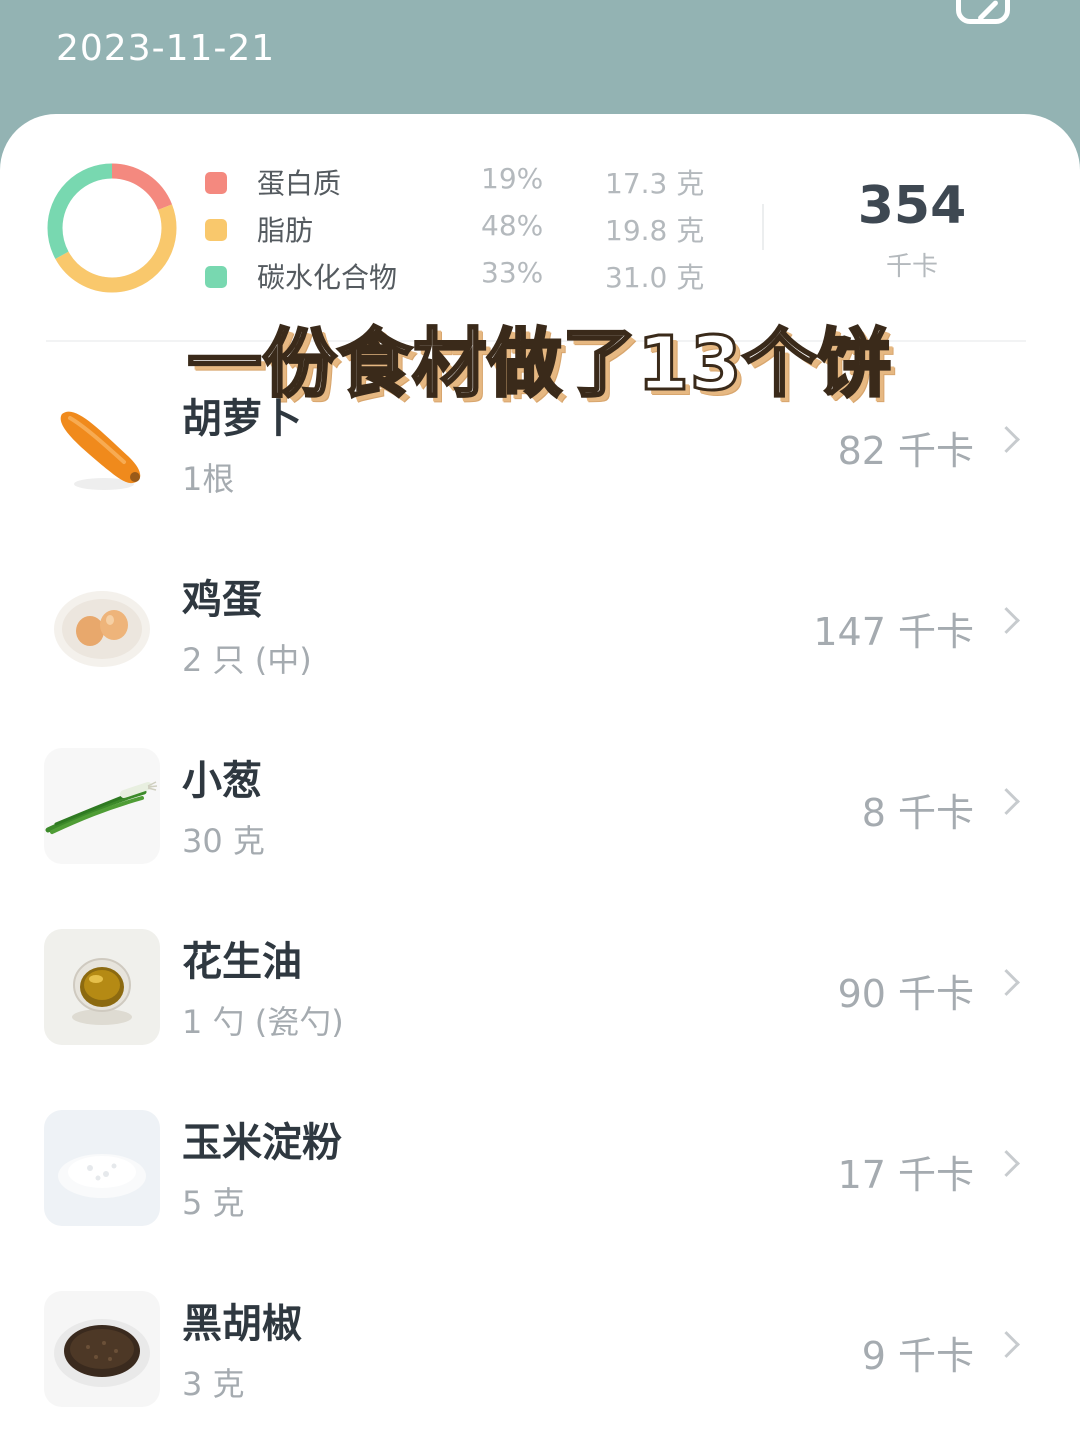  What do you see at coordinates (512, 272) in the screenshot?
I see `macro-percent: 33%` at bounding box center [512, 272].